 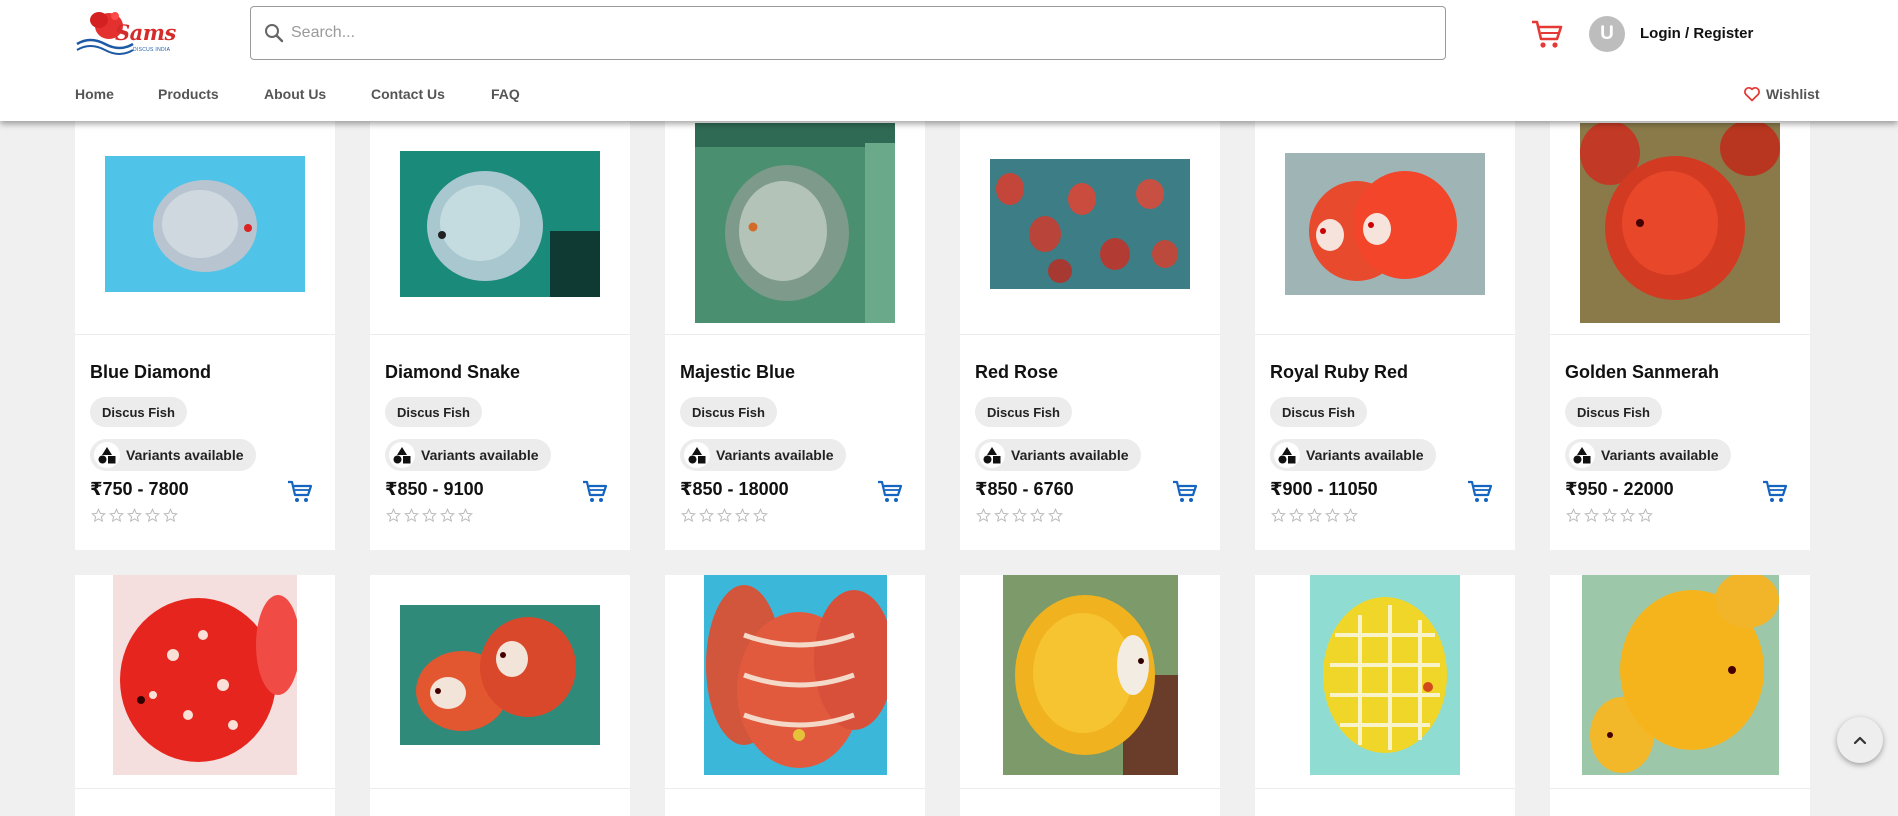 I want to click on product-title: Diamond Snake, so click(x=452, y=372).